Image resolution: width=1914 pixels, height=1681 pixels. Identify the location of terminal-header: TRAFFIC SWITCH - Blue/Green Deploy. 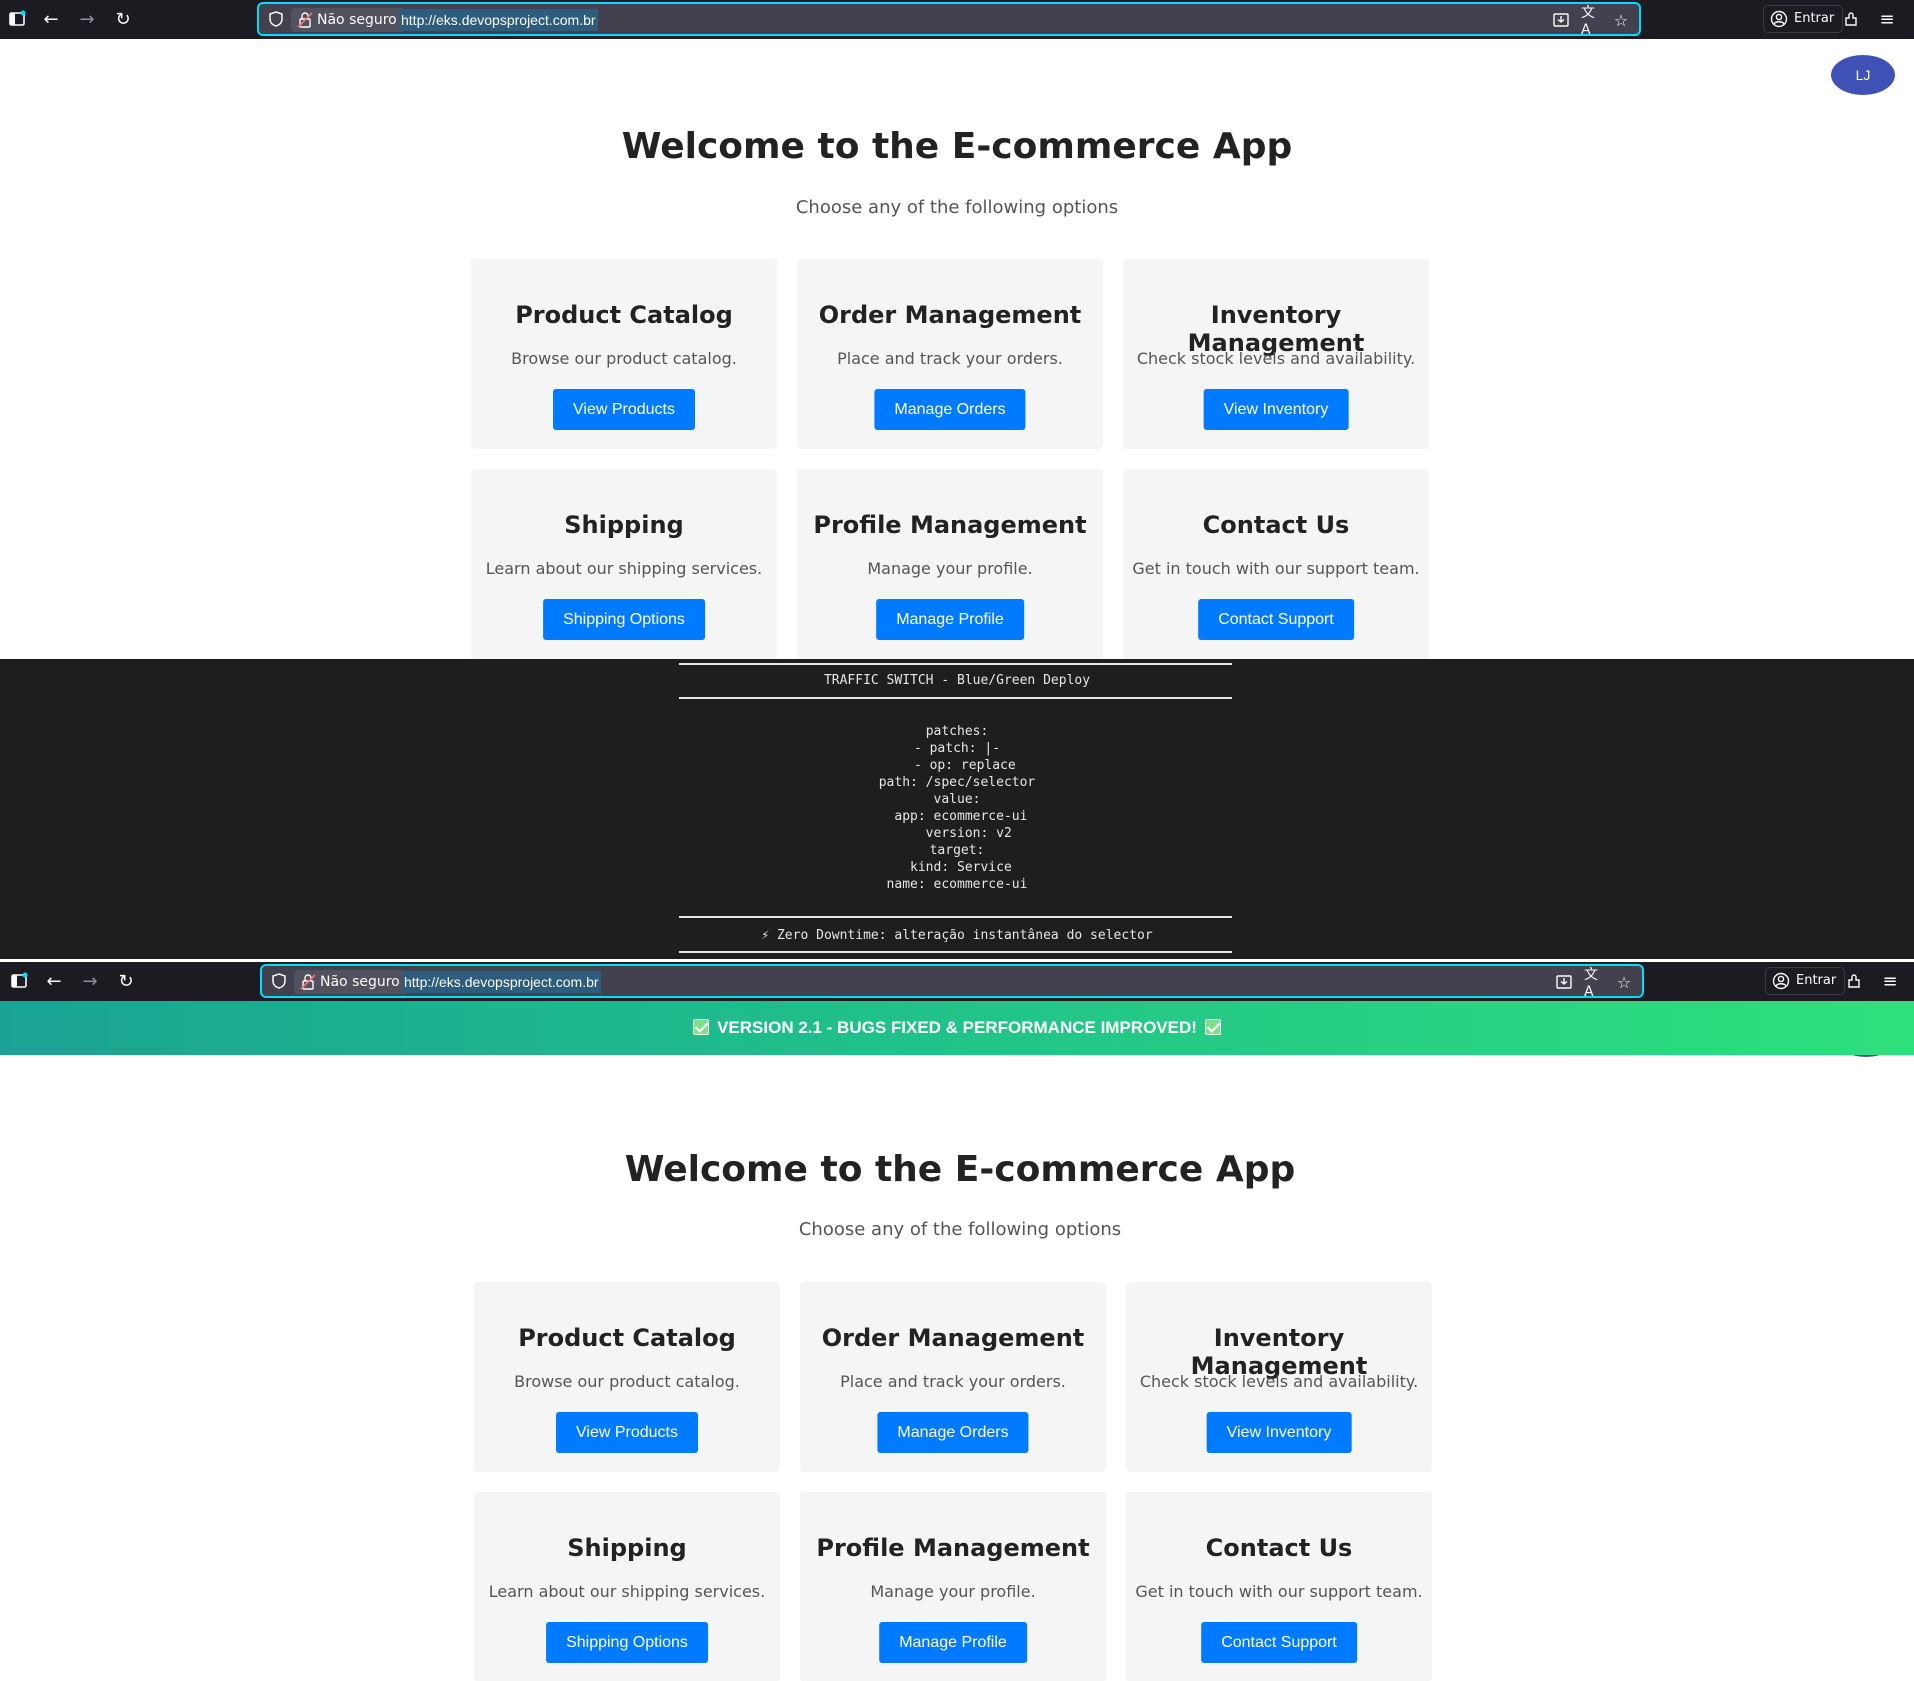
(957, 680).